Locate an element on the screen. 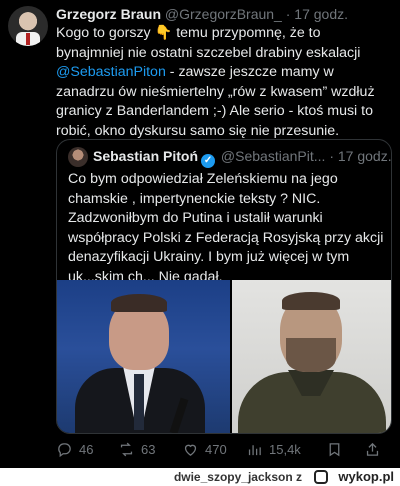 This screenshot has width=400, height=486. bookmark-button is located at coordinates (334, 449).